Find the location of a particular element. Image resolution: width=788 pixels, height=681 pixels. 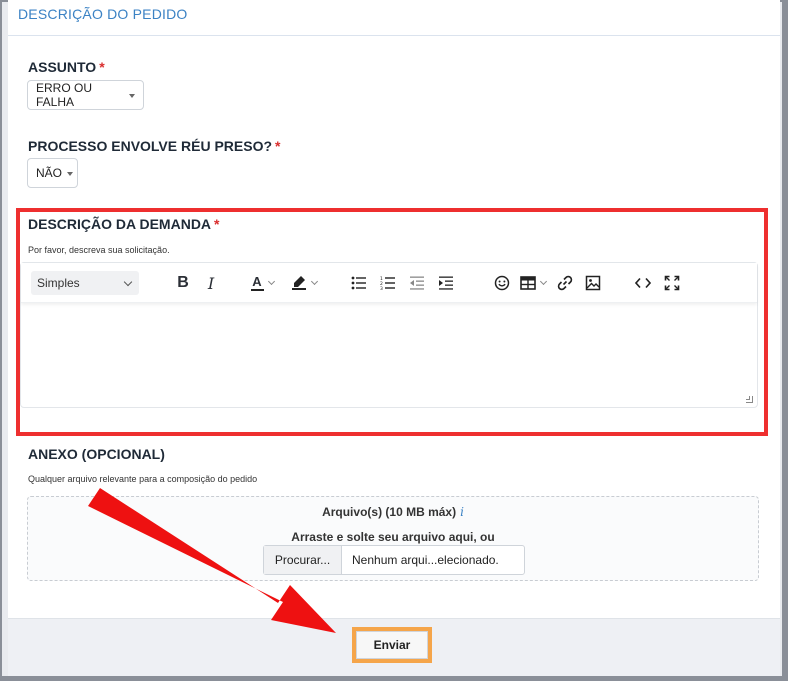

drag-drop-text: Arraste e solte seu arquivo aqui, ou is located at coordinates (393, 537).